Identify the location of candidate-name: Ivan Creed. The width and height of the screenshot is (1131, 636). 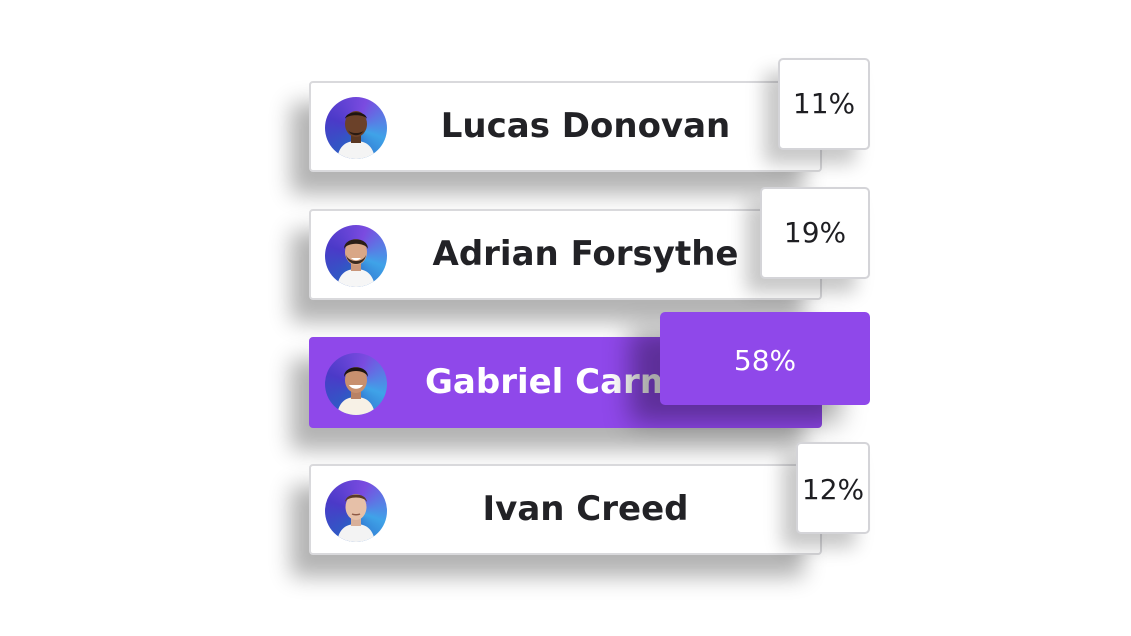
(585, 509).